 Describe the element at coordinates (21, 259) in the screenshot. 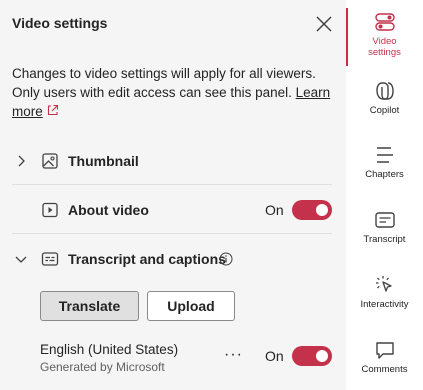

I see `chevron-down-icon` at that location.